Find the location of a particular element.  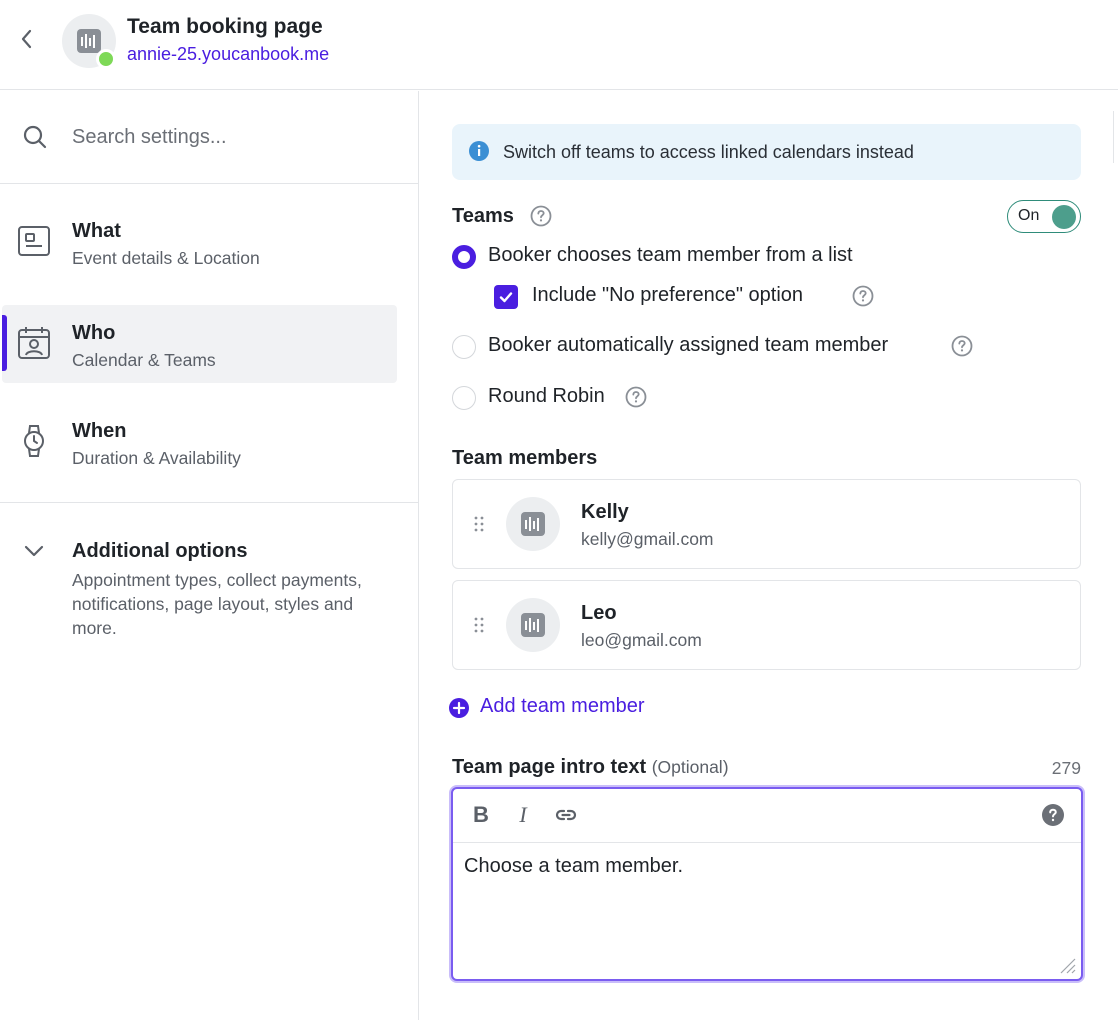

checkmark-icon is located at coordinates (506, 297).